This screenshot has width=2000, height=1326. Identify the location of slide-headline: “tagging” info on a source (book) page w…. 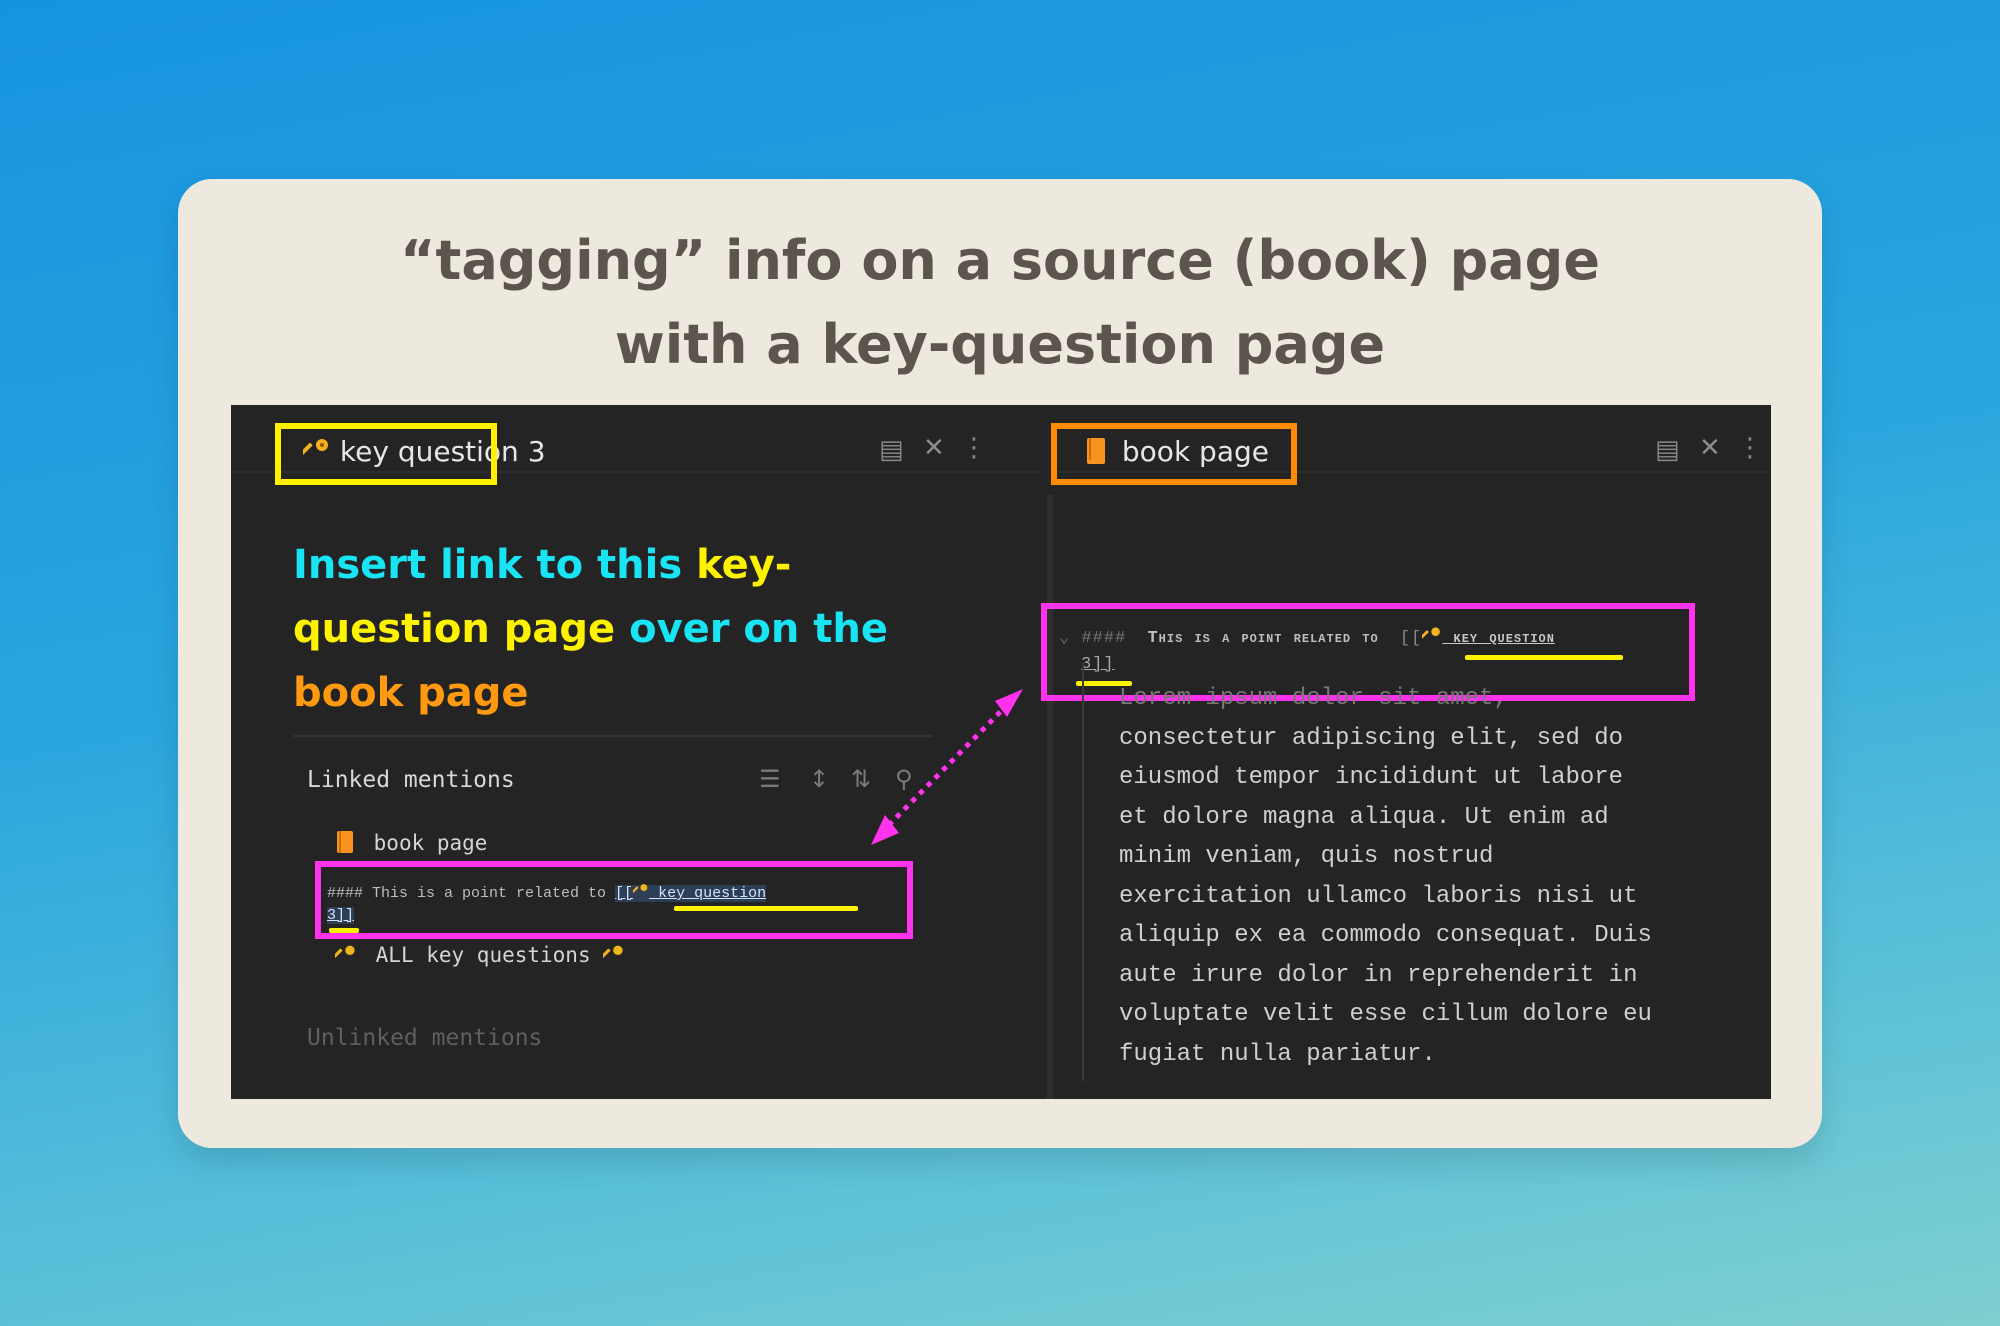
(1000, 303).